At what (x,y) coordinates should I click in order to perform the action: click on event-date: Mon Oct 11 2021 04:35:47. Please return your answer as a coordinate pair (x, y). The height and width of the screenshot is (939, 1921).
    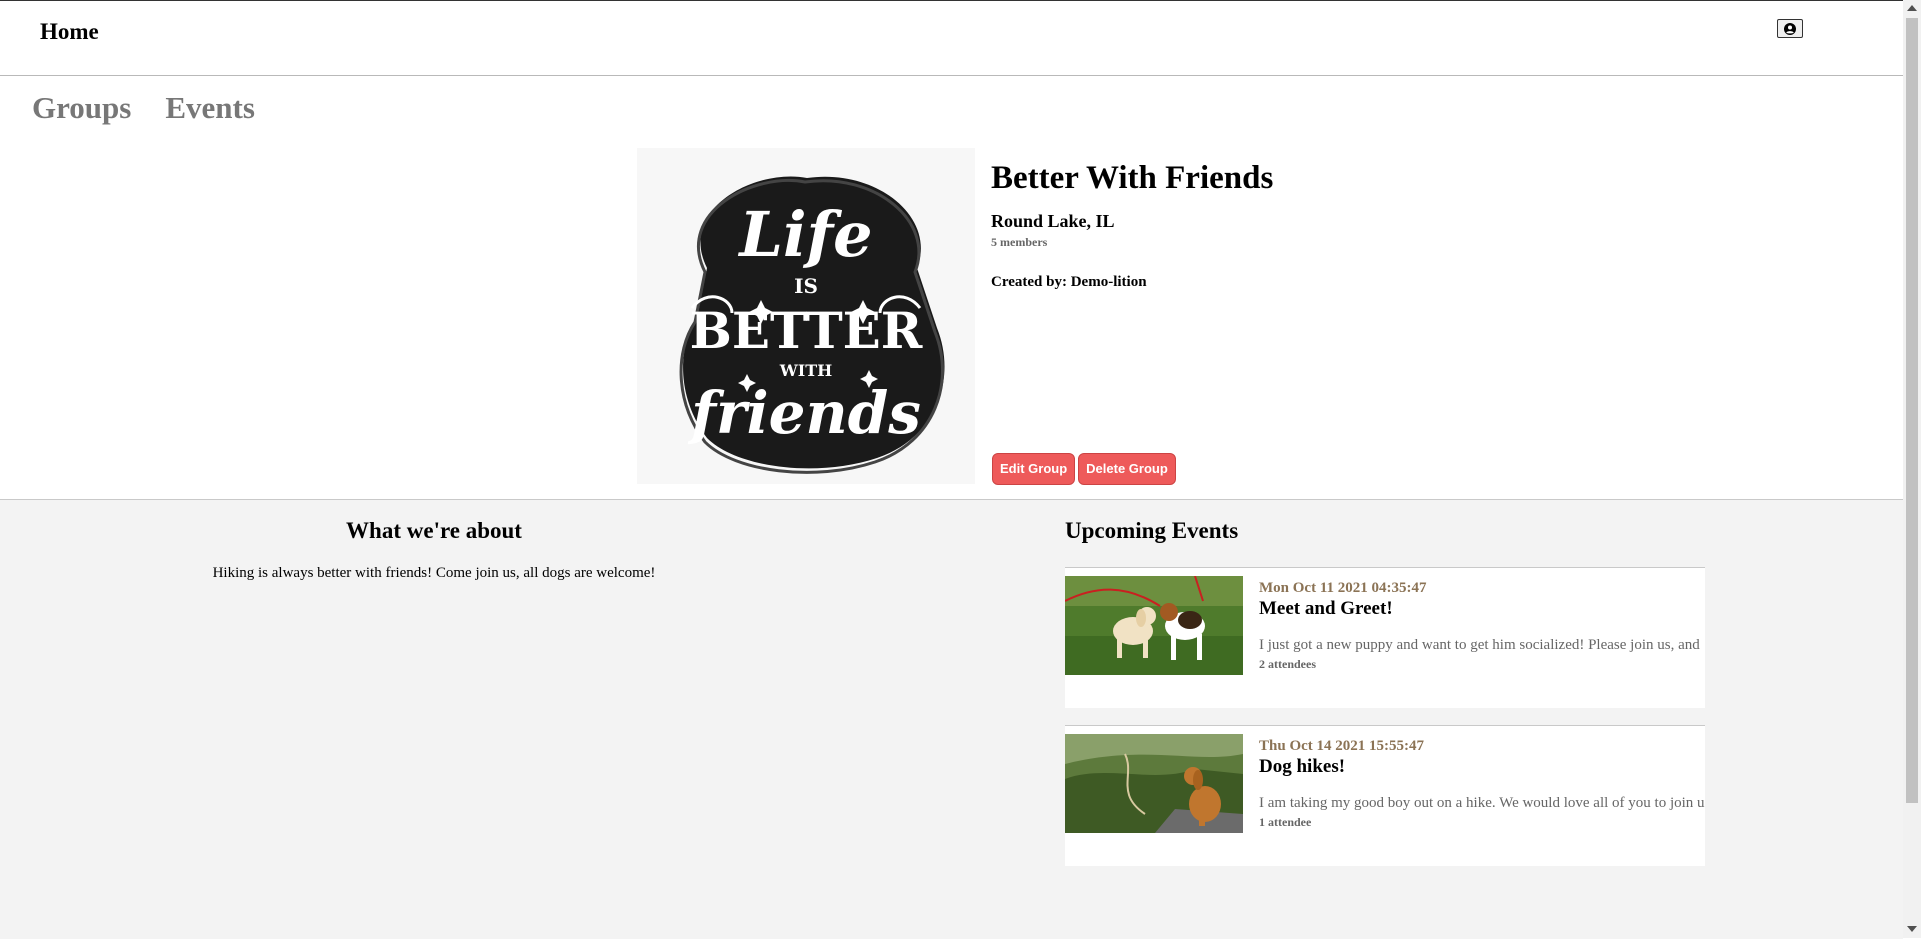
    Looking at the image, I should click on (1343, 588).